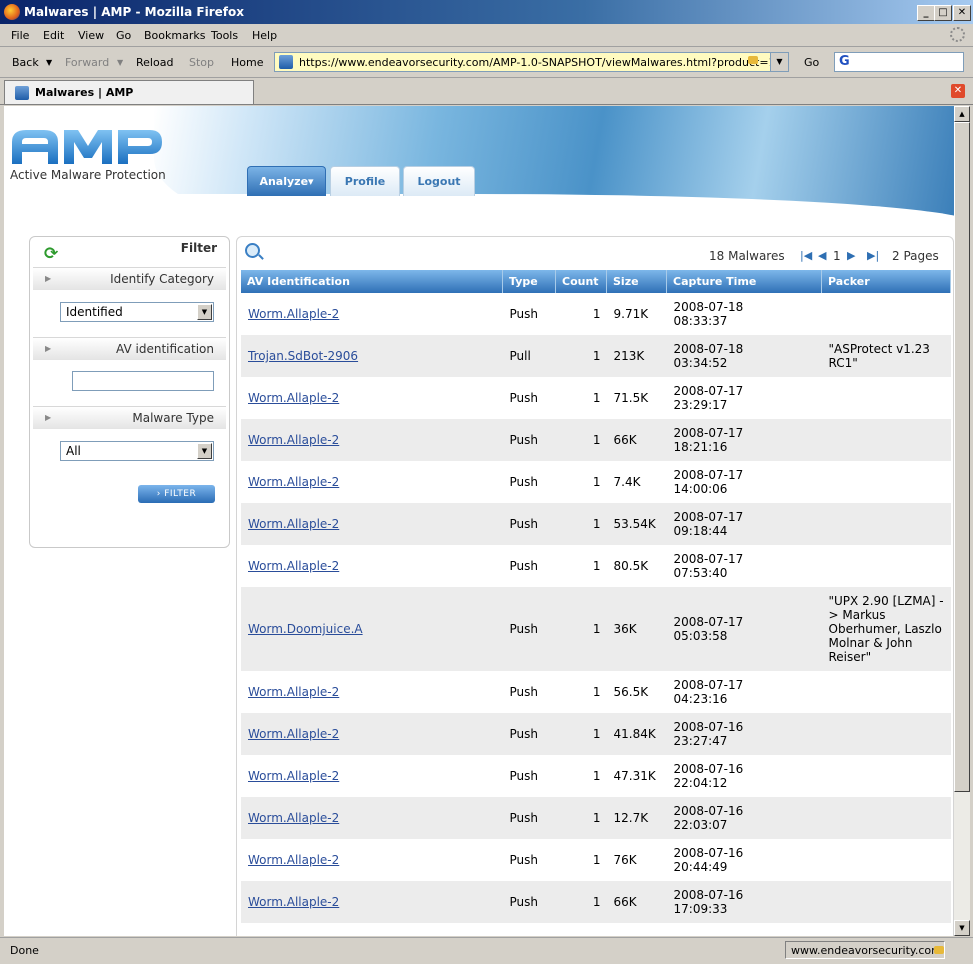 The height and width of the screenshot is (964, 973). I want to click on capture-clock: 20:44:49, so click(700, 867).